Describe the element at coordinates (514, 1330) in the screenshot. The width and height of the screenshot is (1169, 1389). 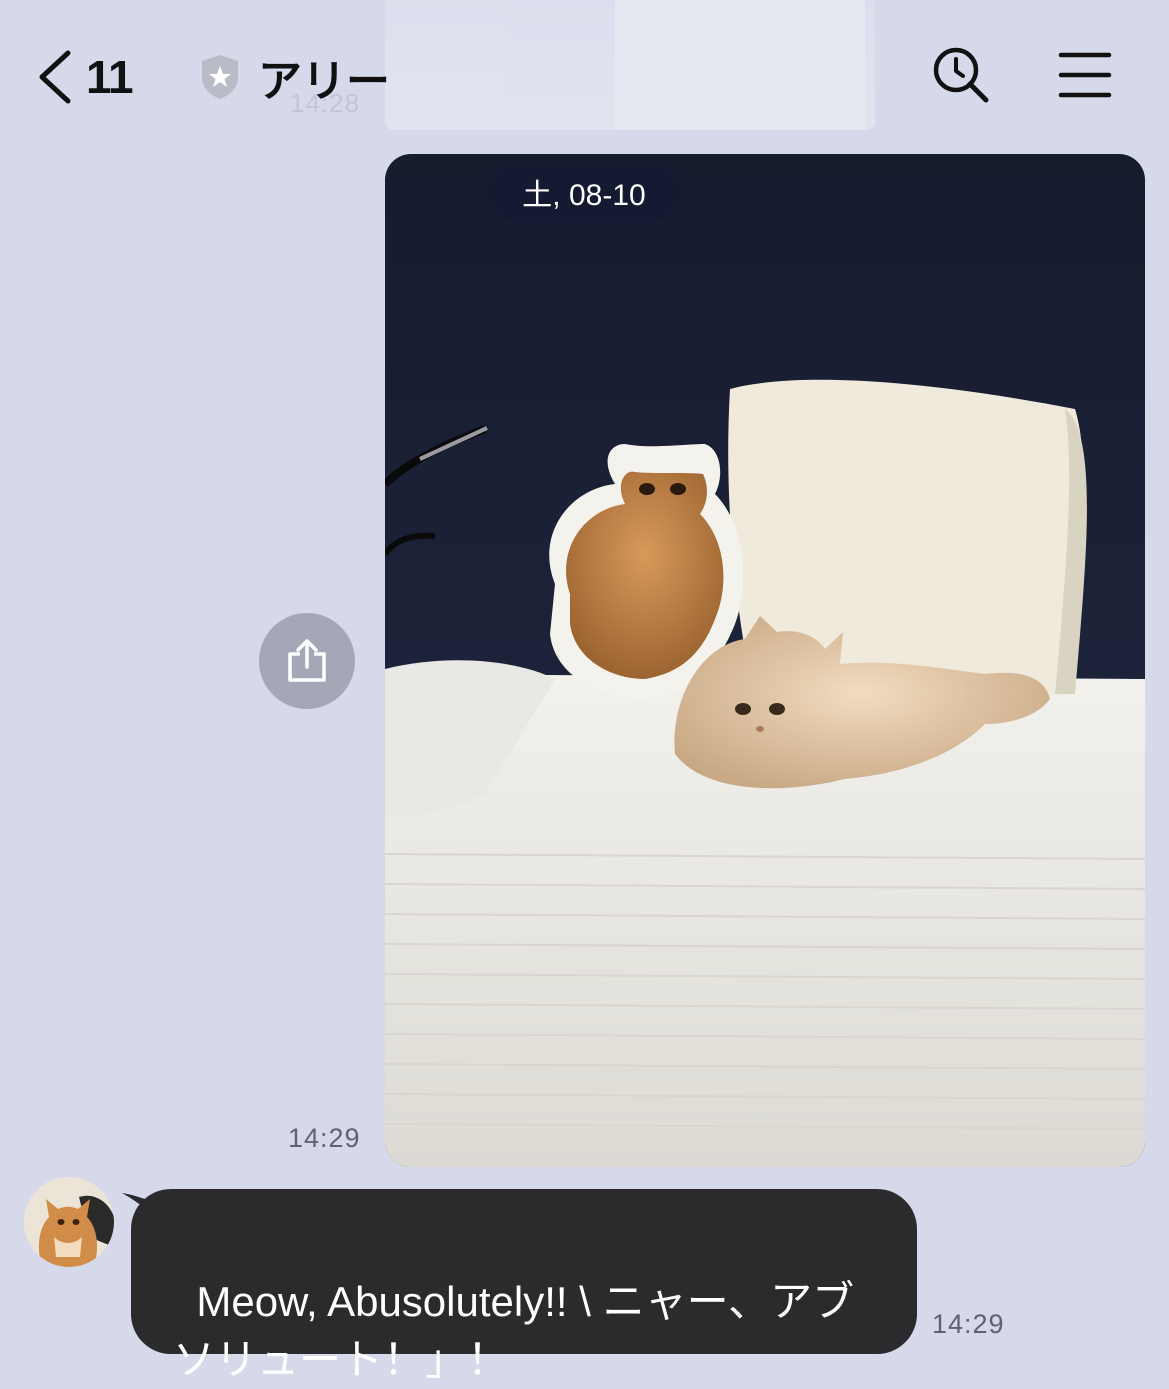
I see `message-text: Meow, Abusolutely!! \ ニャー、アブソリュート！」！` at that location.